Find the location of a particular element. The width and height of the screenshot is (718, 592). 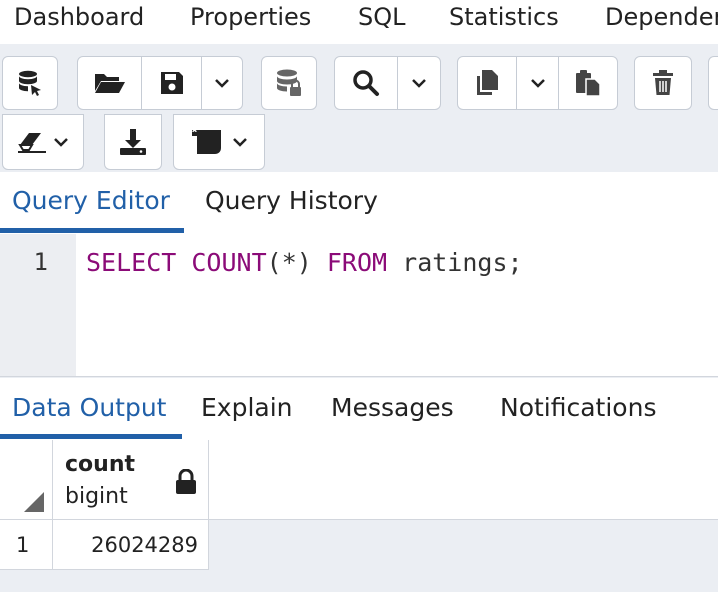

macros-button is located at coordinates (219, 142).